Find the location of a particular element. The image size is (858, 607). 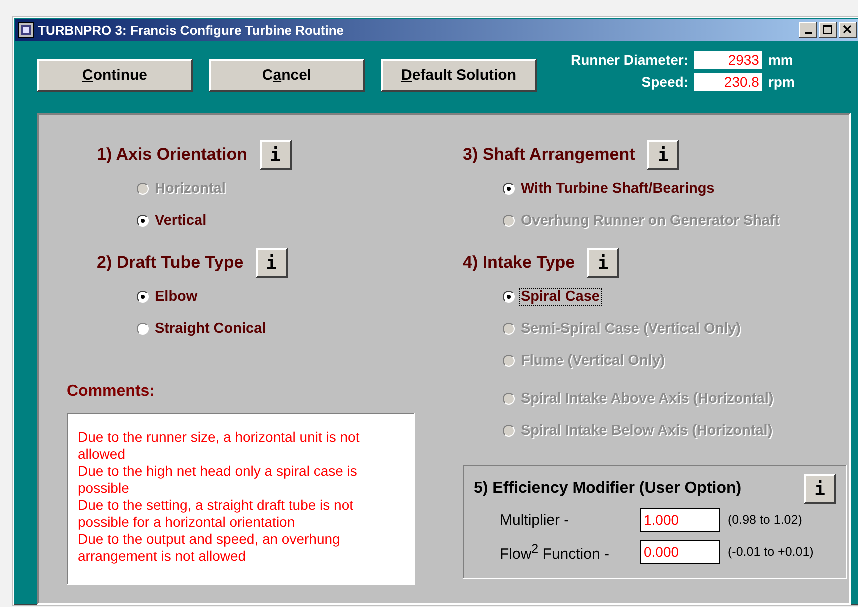

input-field: 1.000 is located at coordinates (680, 520).